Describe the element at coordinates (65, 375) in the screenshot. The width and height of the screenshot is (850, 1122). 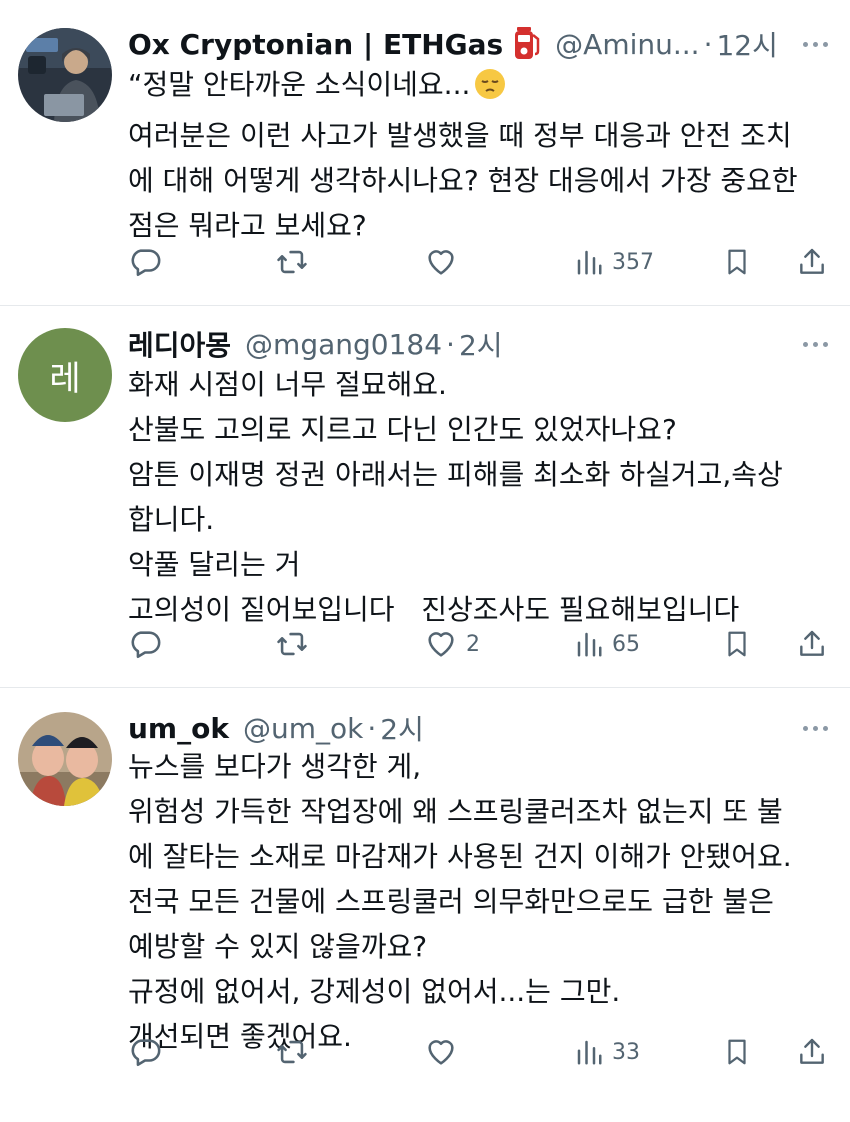
I see `avatar: 레` at that location.